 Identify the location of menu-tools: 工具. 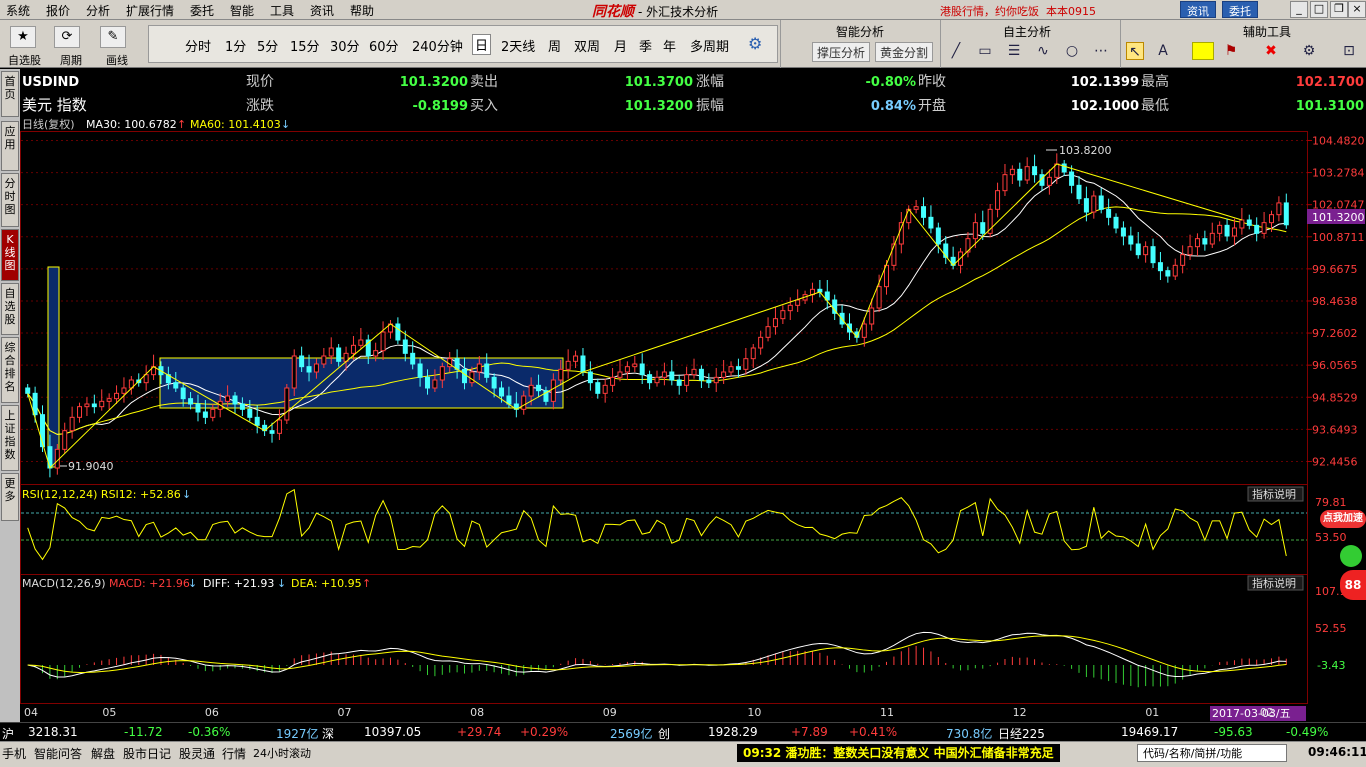
(282, 10).